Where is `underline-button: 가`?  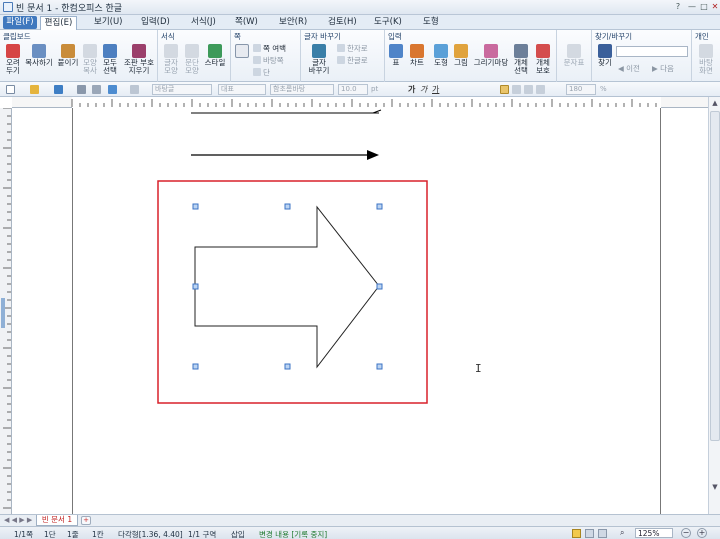
underline-button: 가 is located at coordinates (435, 89).